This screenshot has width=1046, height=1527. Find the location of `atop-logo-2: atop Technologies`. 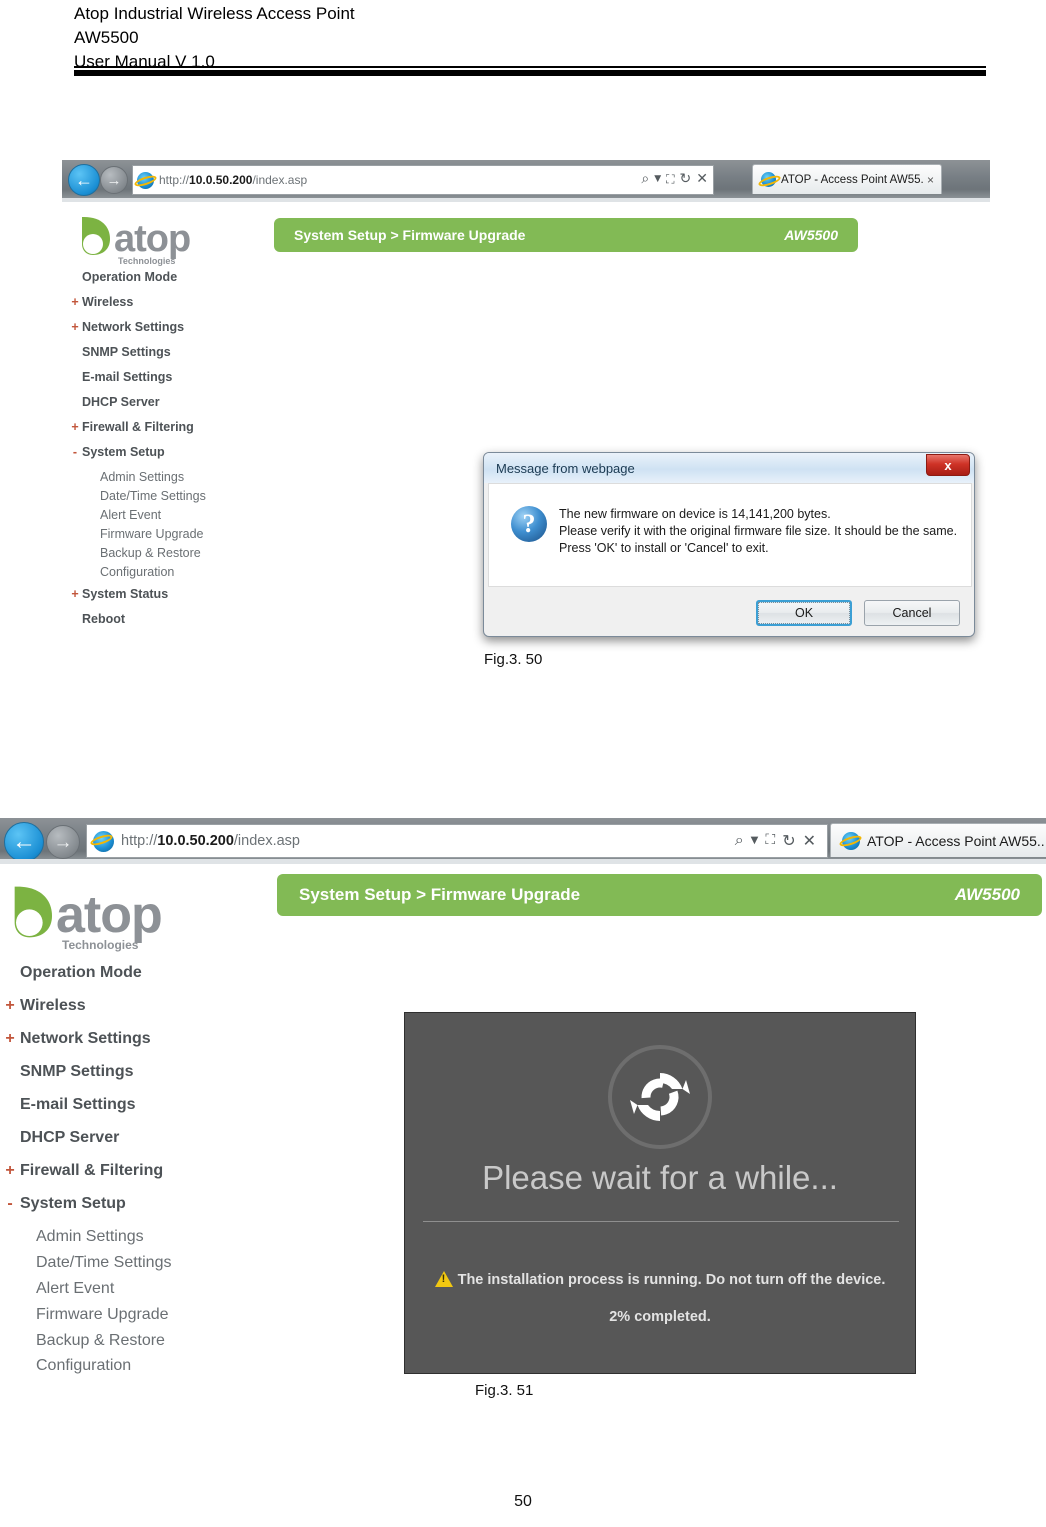

atop-logo-2: atop Technologies is located at coordinates (112, 917).